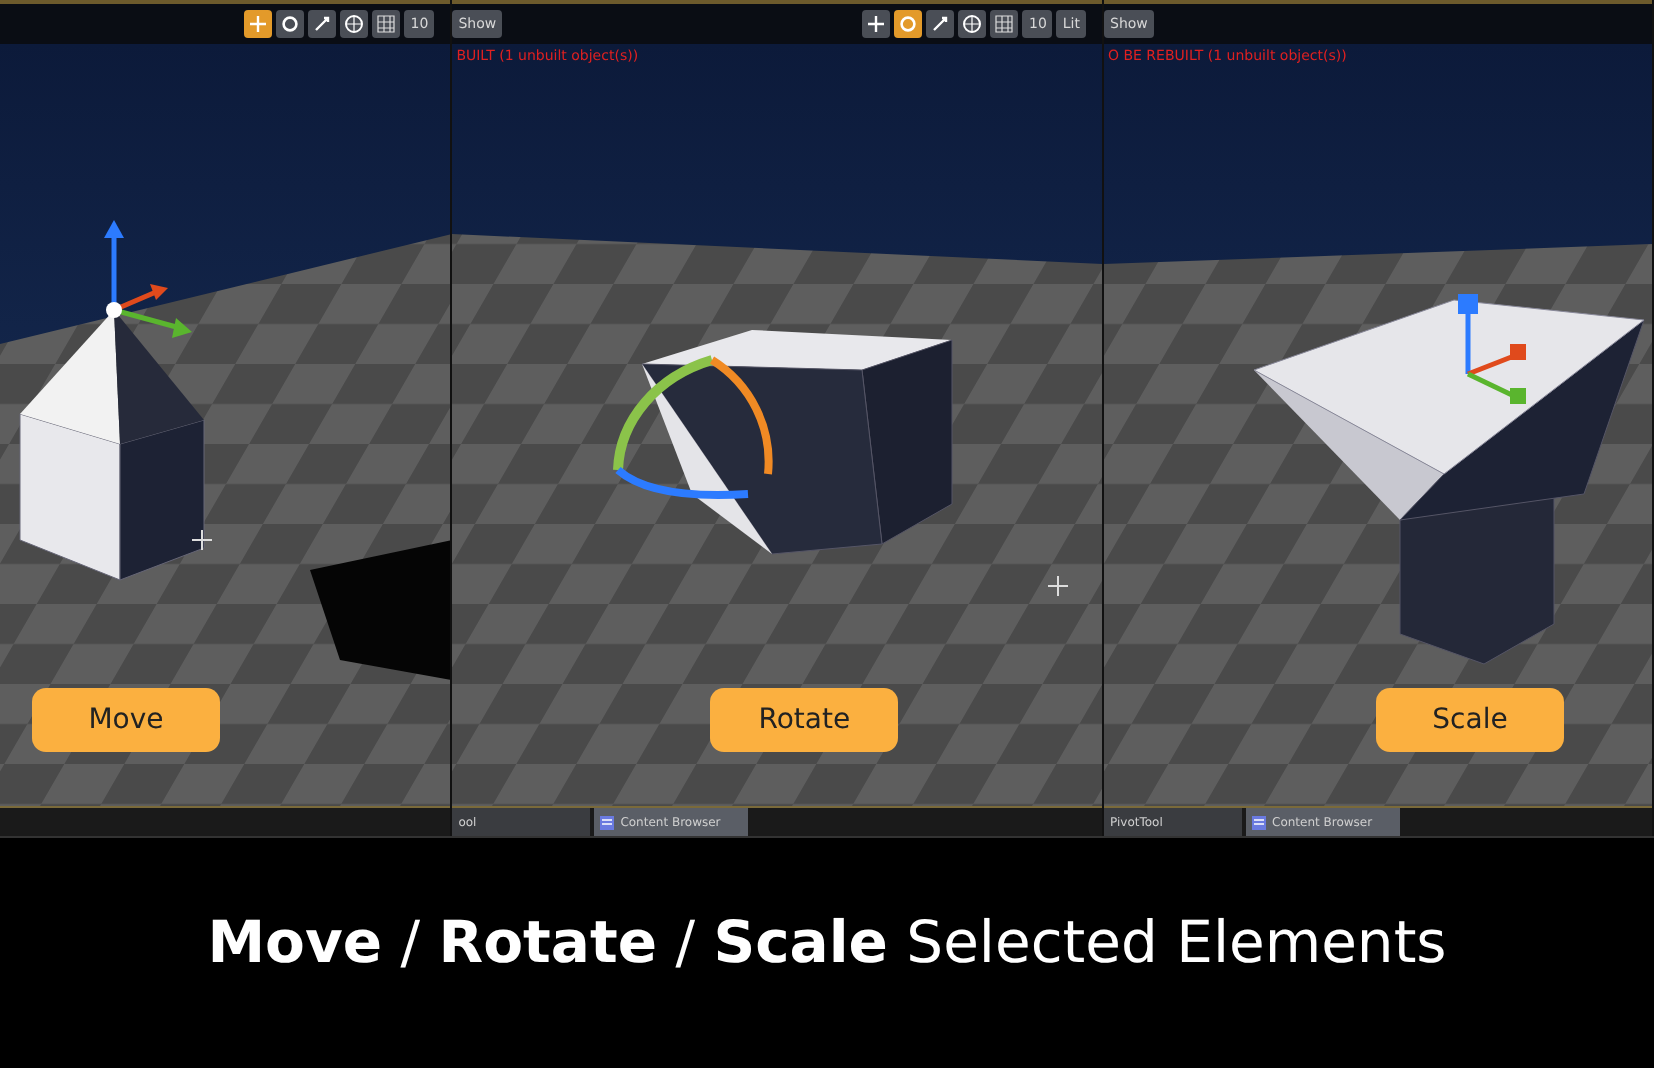 Image resolution: width=1654 pixels, height=1068 pixels. What do you see at coordinates (126, 720) in the screenshot?
I see `action-button: Move` at bounding box center [126, 720].